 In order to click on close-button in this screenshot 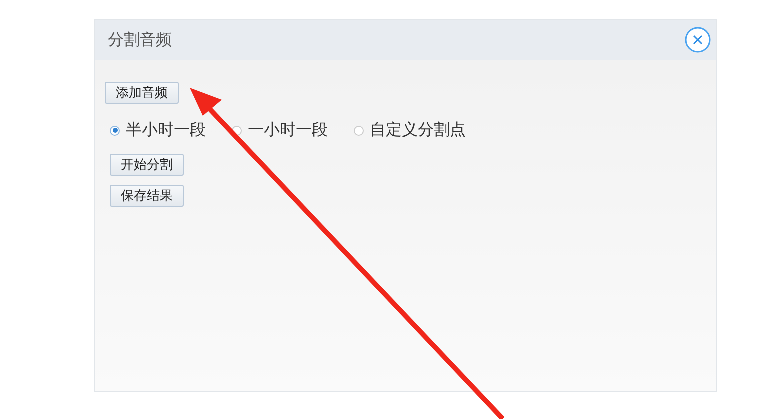, I will do `click(698, 40)`.